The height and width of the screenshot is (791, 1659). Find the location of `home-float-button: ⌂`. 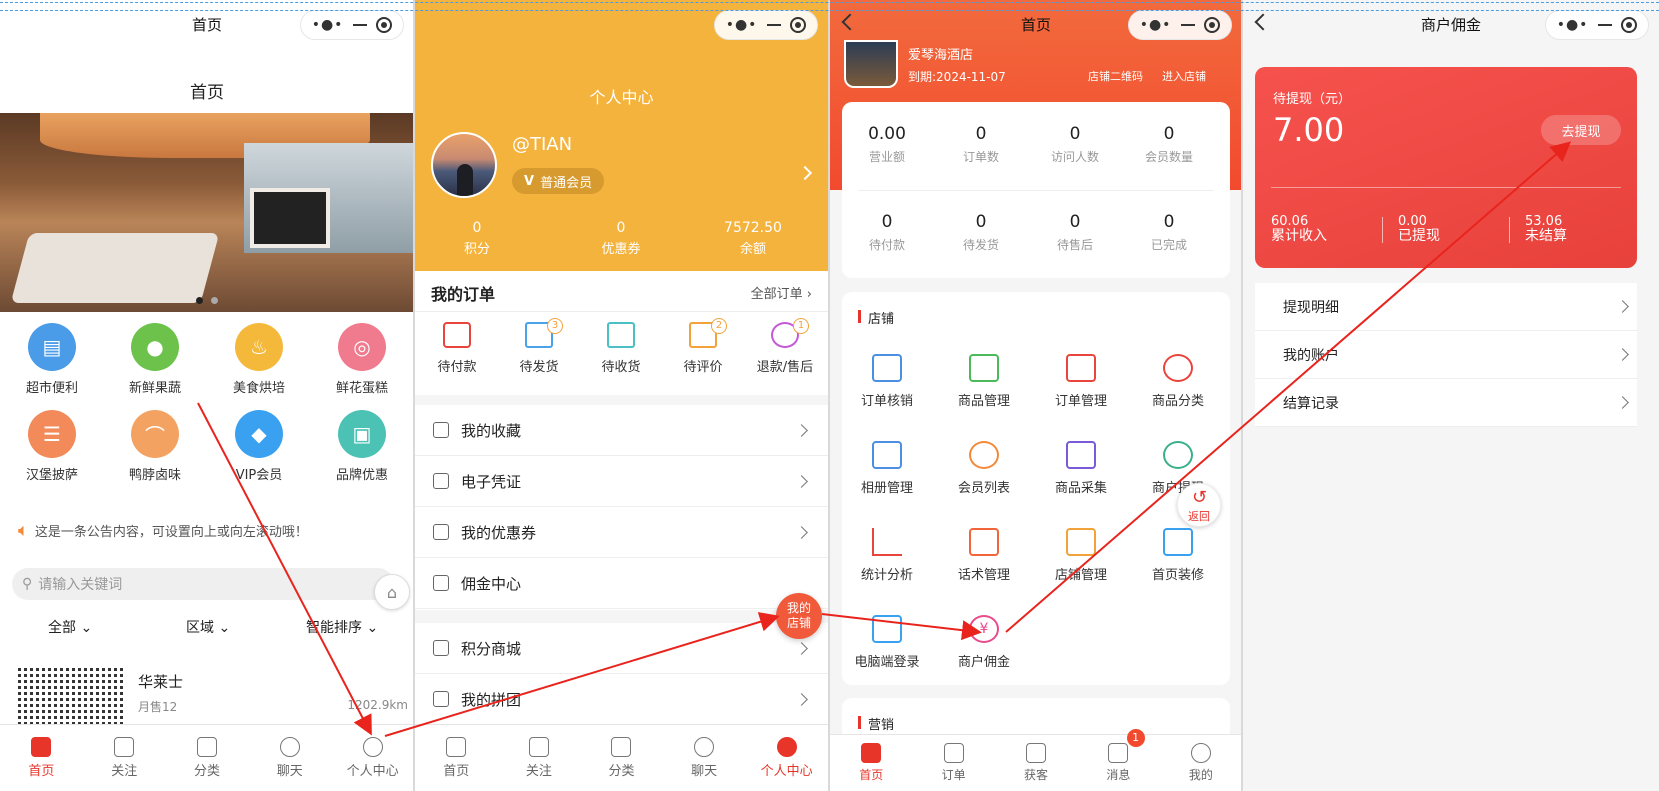

home-float-button: ⌂ is located at coordinates (392, 592).